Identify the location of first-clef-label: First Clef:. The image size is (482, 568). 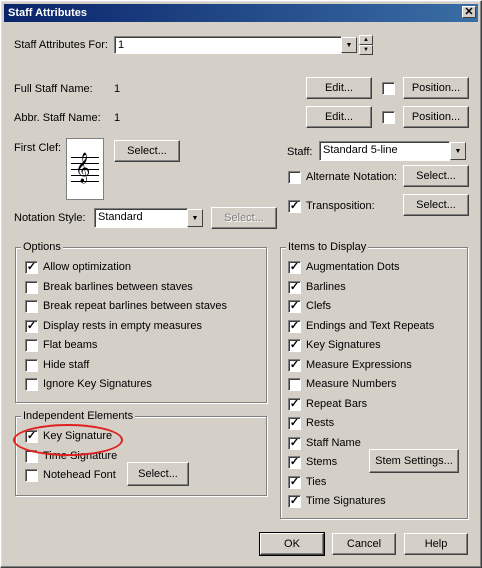
(38, 148).